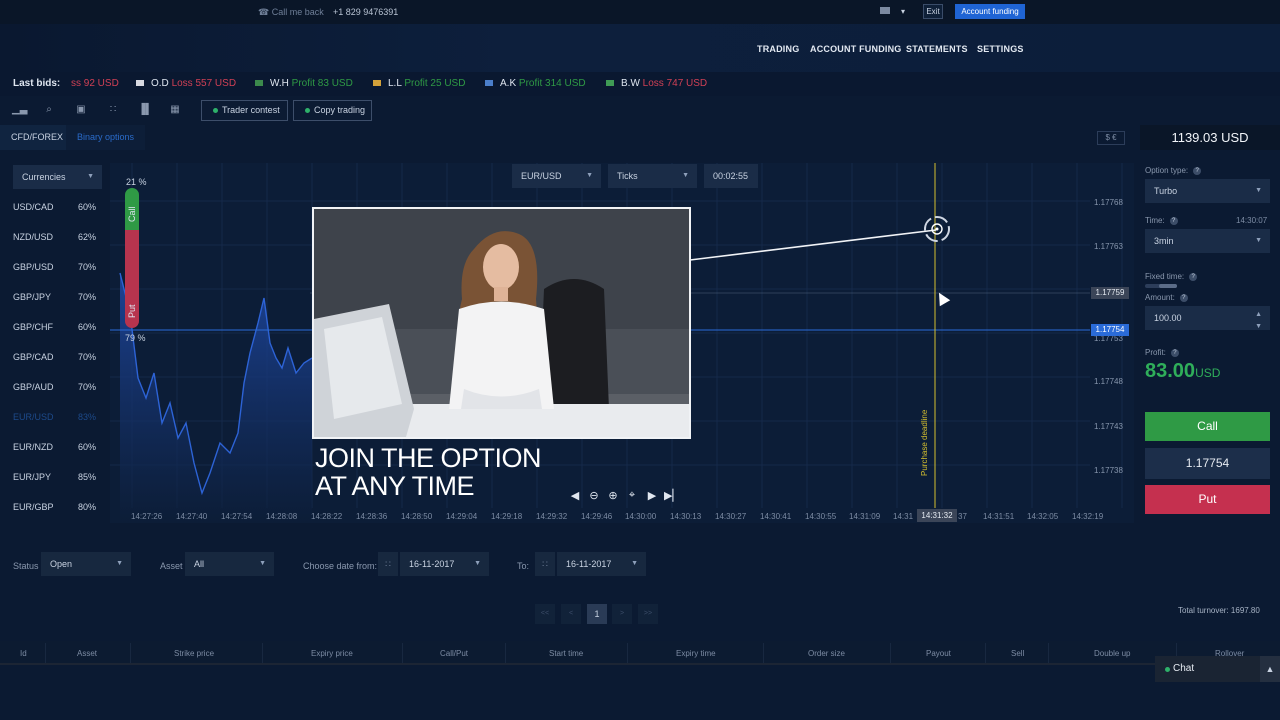  Describe the element at coordinates (54, 417) in the screenshot. I see `currency-pair-item: EUR/USD 83%` at that location.